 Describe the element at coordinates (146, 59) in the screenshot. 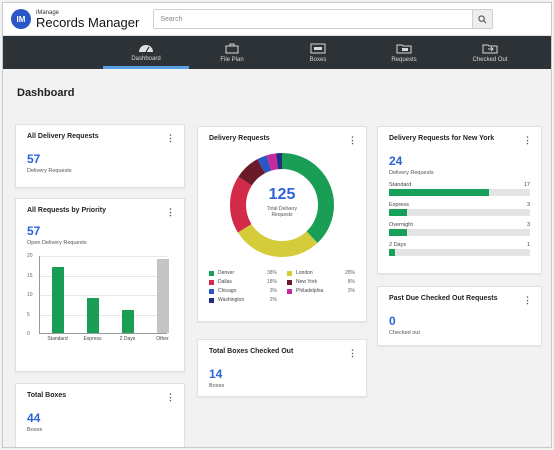

I see `nav-label: Dashboard` at that location.